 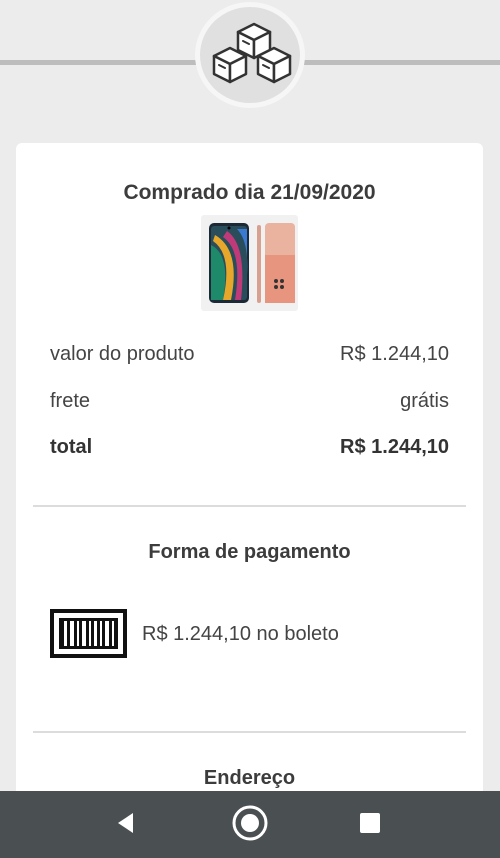 I want to click on payment-method-title: Forma de pagamento, so click(x=249, y=552).